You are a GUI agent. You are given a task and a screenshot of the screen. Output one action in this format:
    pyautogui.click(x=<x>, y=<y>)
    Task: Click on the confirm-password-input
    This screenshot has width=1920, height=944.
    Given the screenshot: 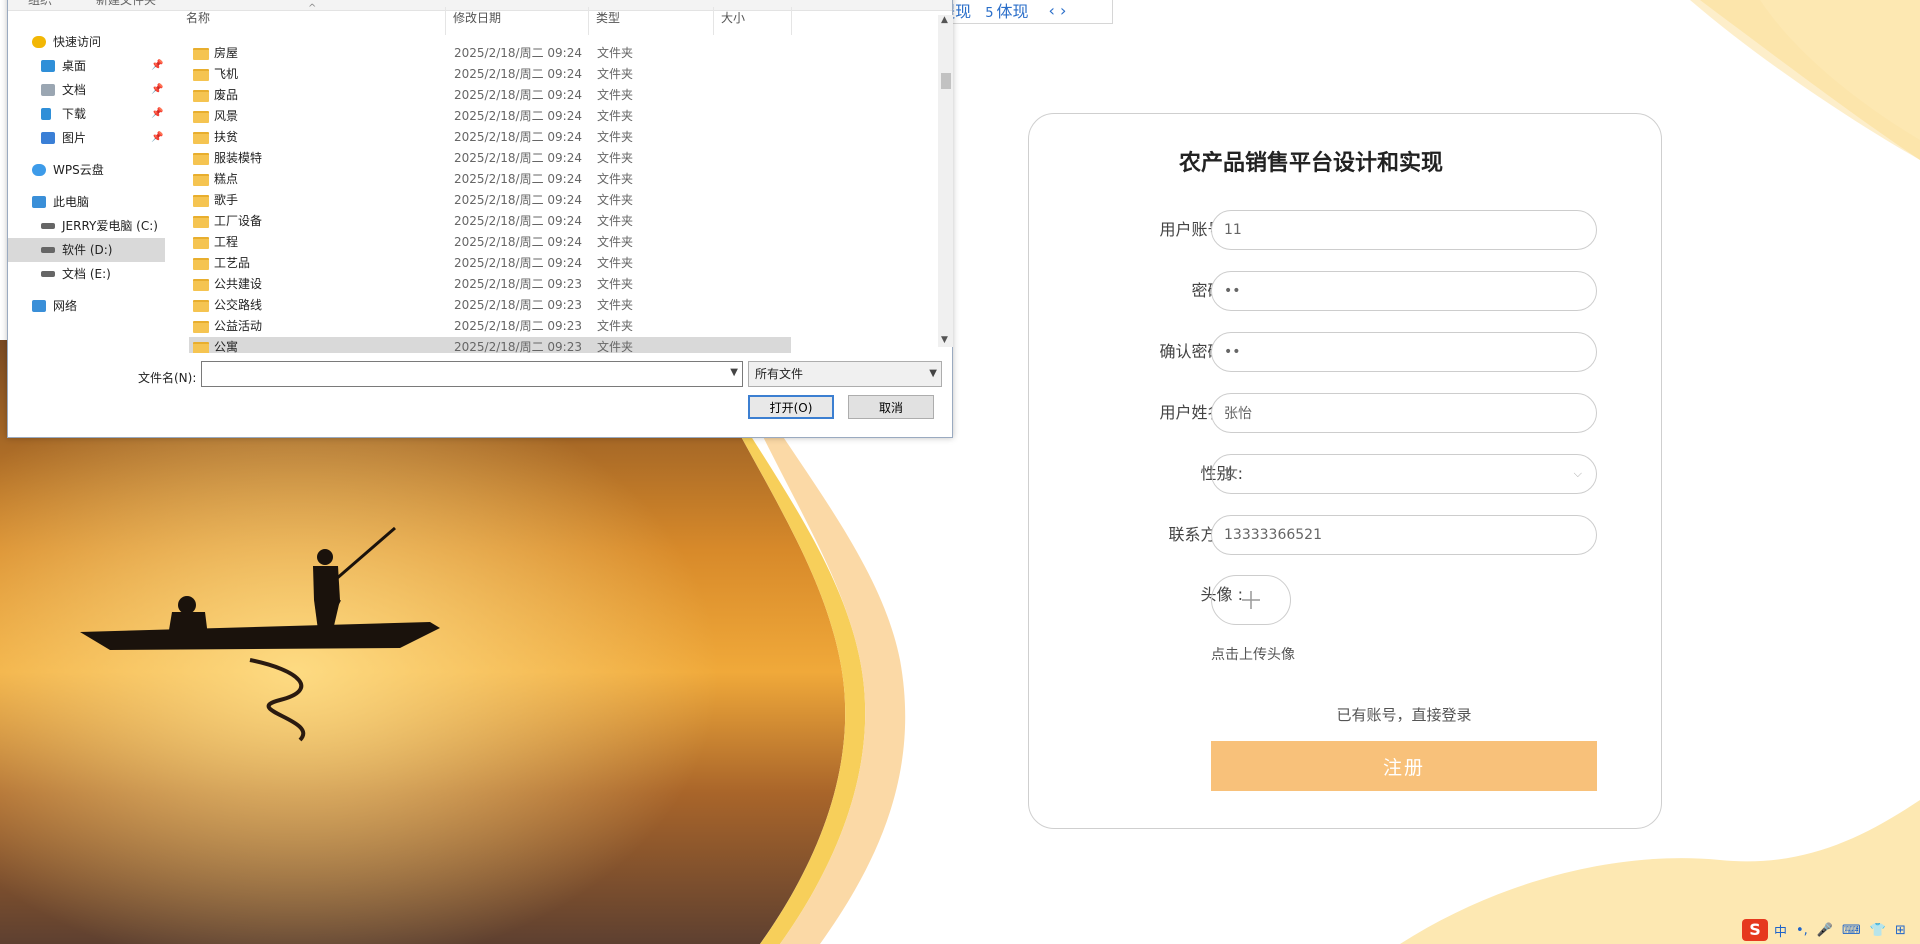 What is the action you would take?
    pyautogui.click(x=1404, y=352)
    